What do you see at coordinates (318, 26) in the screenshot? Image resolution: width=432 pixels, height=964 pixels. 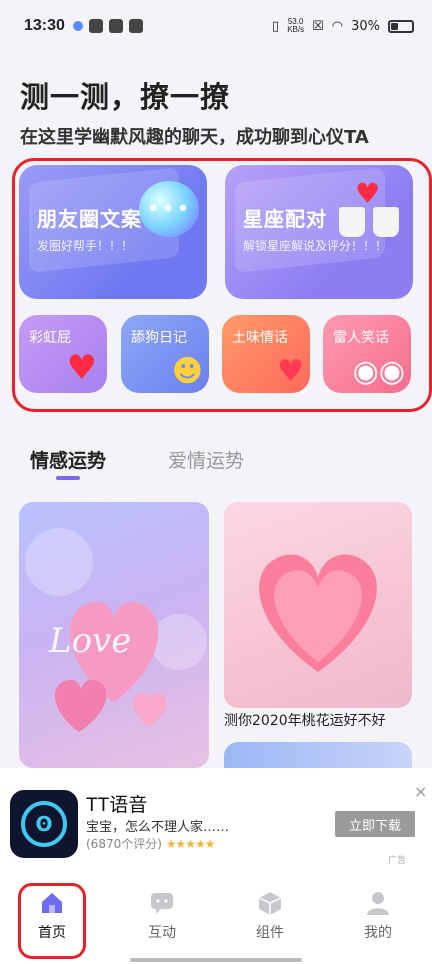 I see `no-sim-icon: ☒` at bounding box center [318, 26].